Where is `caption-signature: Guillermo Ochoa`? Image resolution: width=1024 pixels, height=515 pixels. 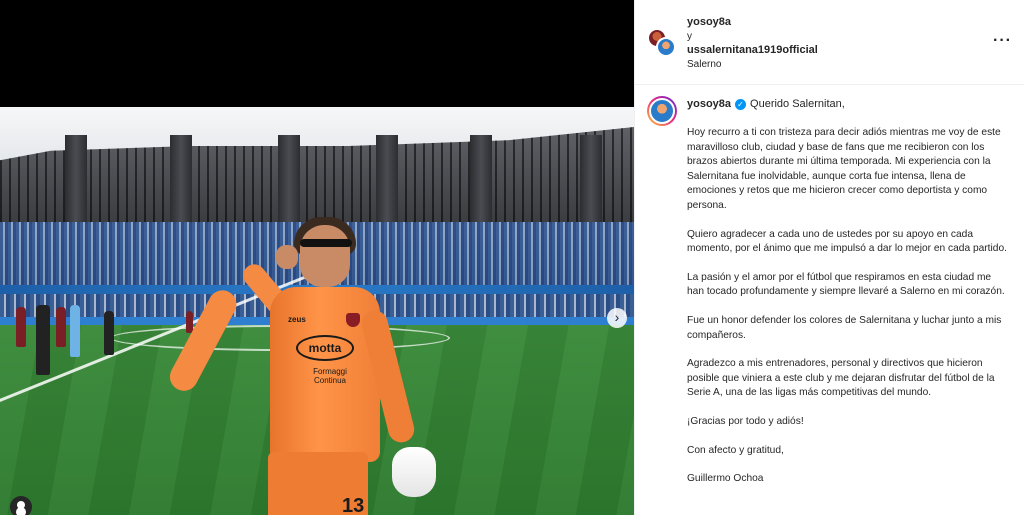 caption-signature: Guillermo Ochoa is located at coordinates (725, 479).